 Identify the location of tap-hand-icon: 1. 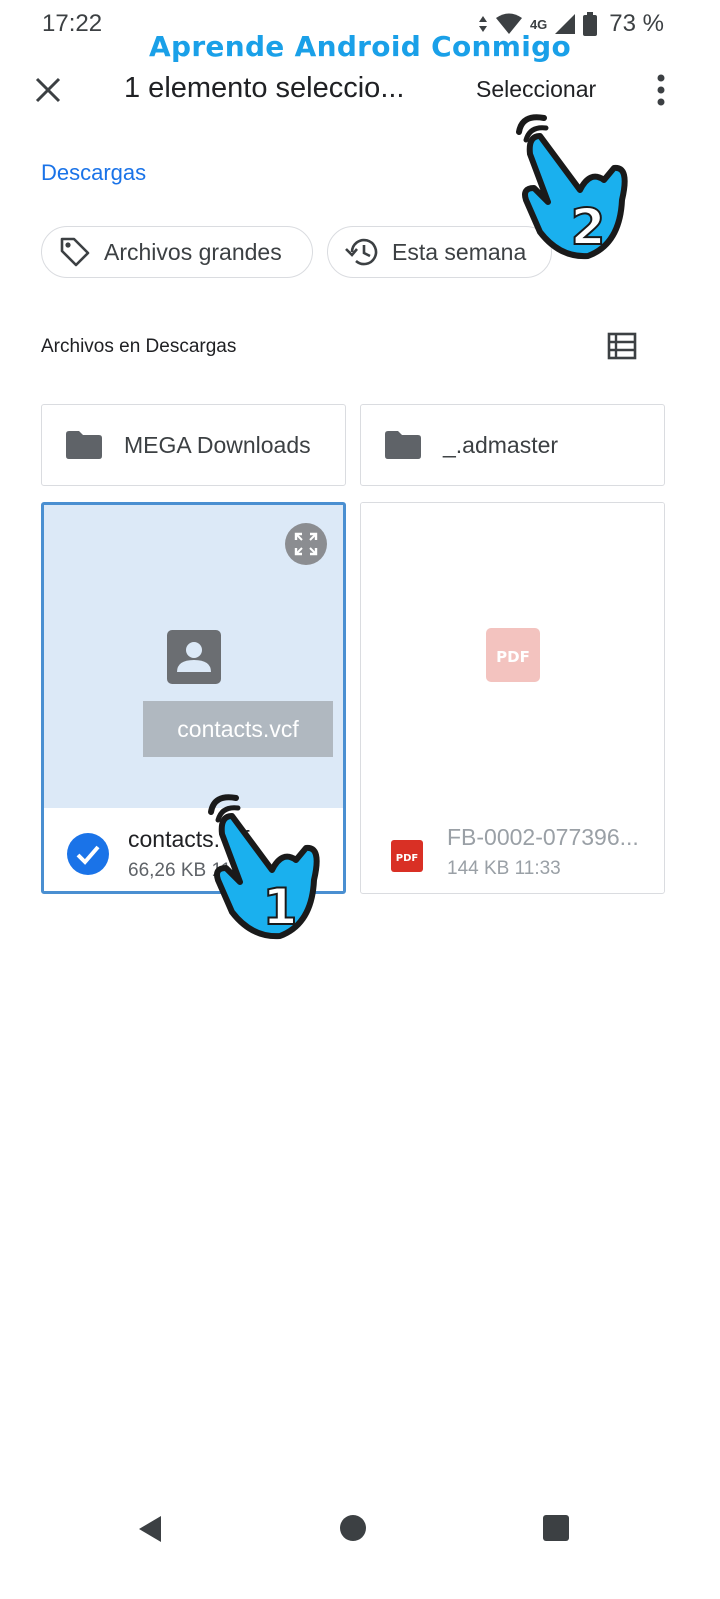
(264, 867).